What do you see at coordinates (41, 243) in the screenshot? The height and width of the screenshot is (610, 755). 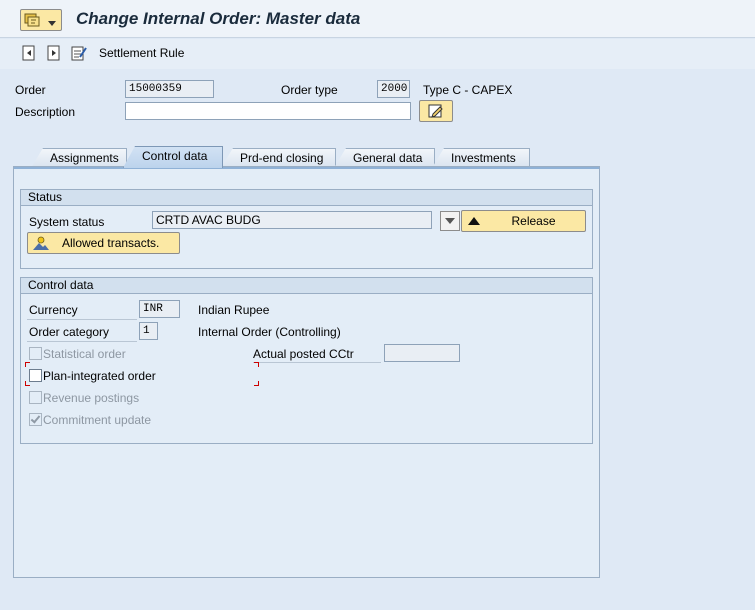 I see `landscape-picture-icon` at bounding box center [41, 243].